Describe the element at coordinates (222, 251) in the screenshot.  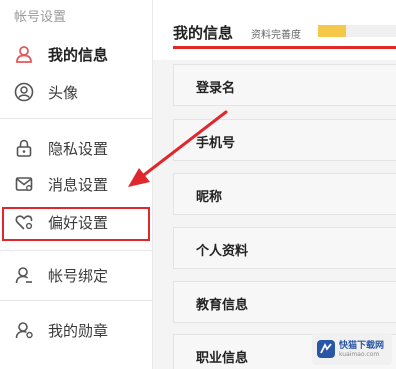
I see `row-label: 个人资料` at that location.